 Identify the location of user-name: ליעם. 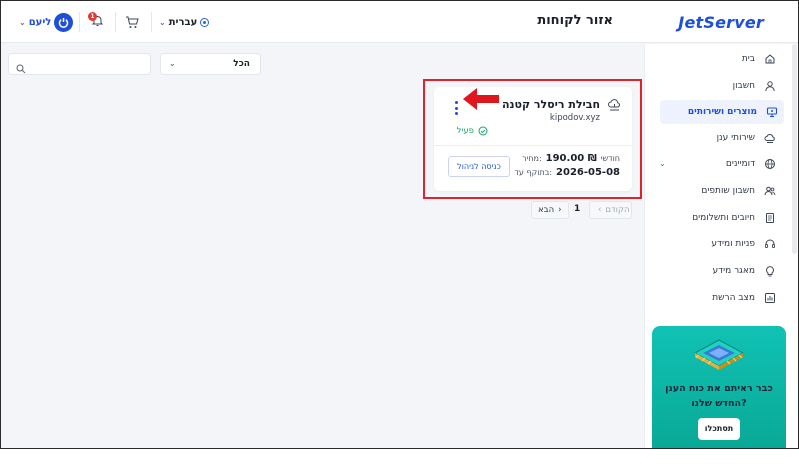
(40, 22).